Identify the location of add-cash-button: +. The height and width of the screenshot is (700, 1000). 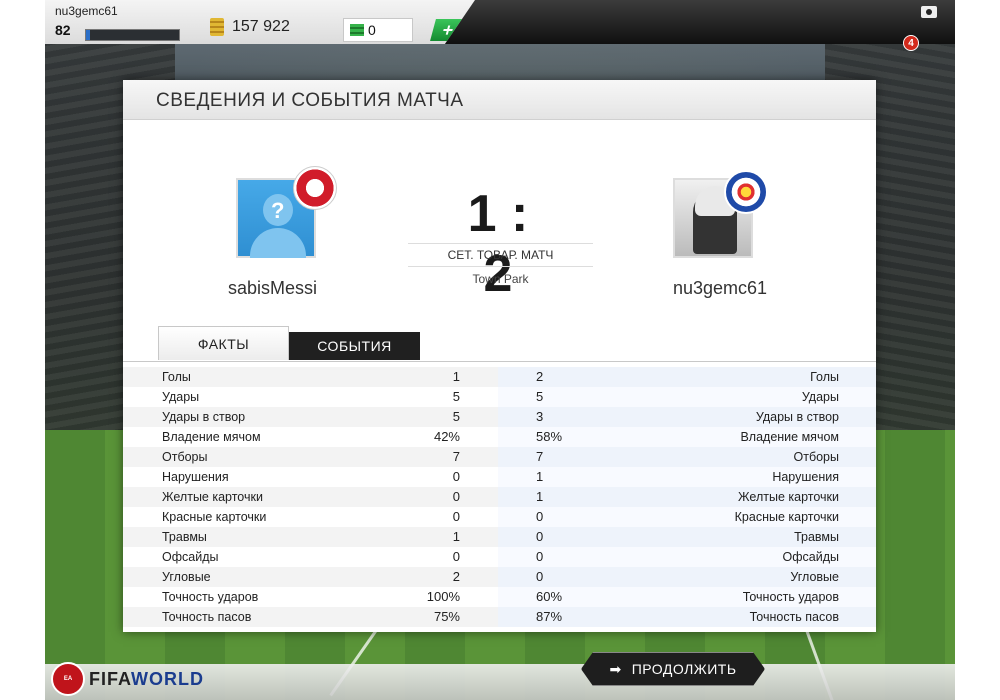
(448, 30).